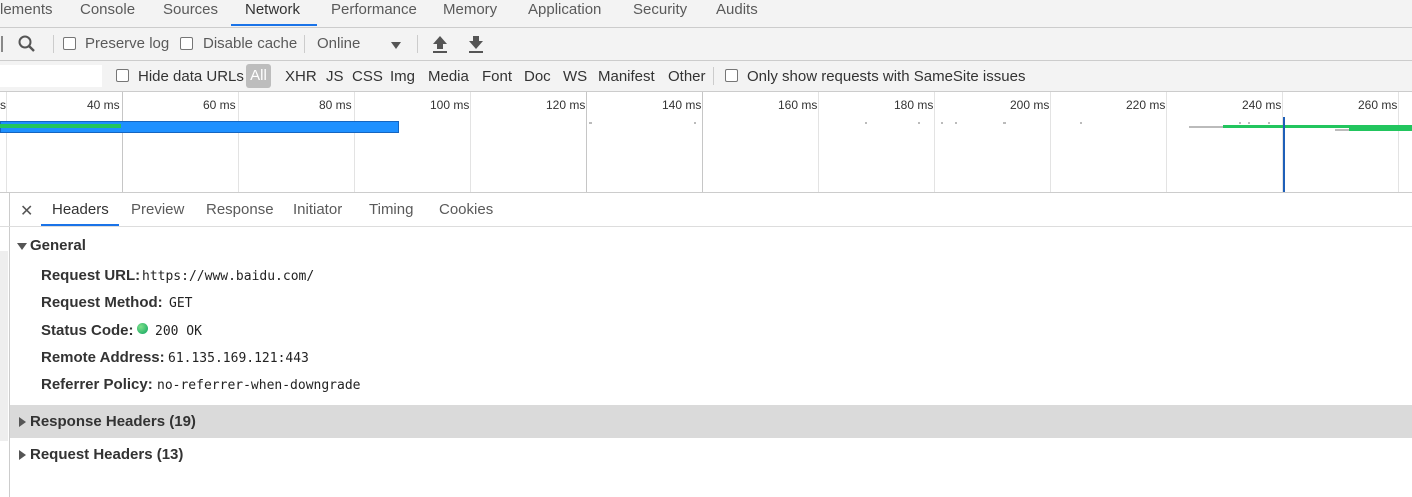 Image resolution: width=1412 pixels, height=497 pixels. I want to click on scrollbar, so click(4, 346).